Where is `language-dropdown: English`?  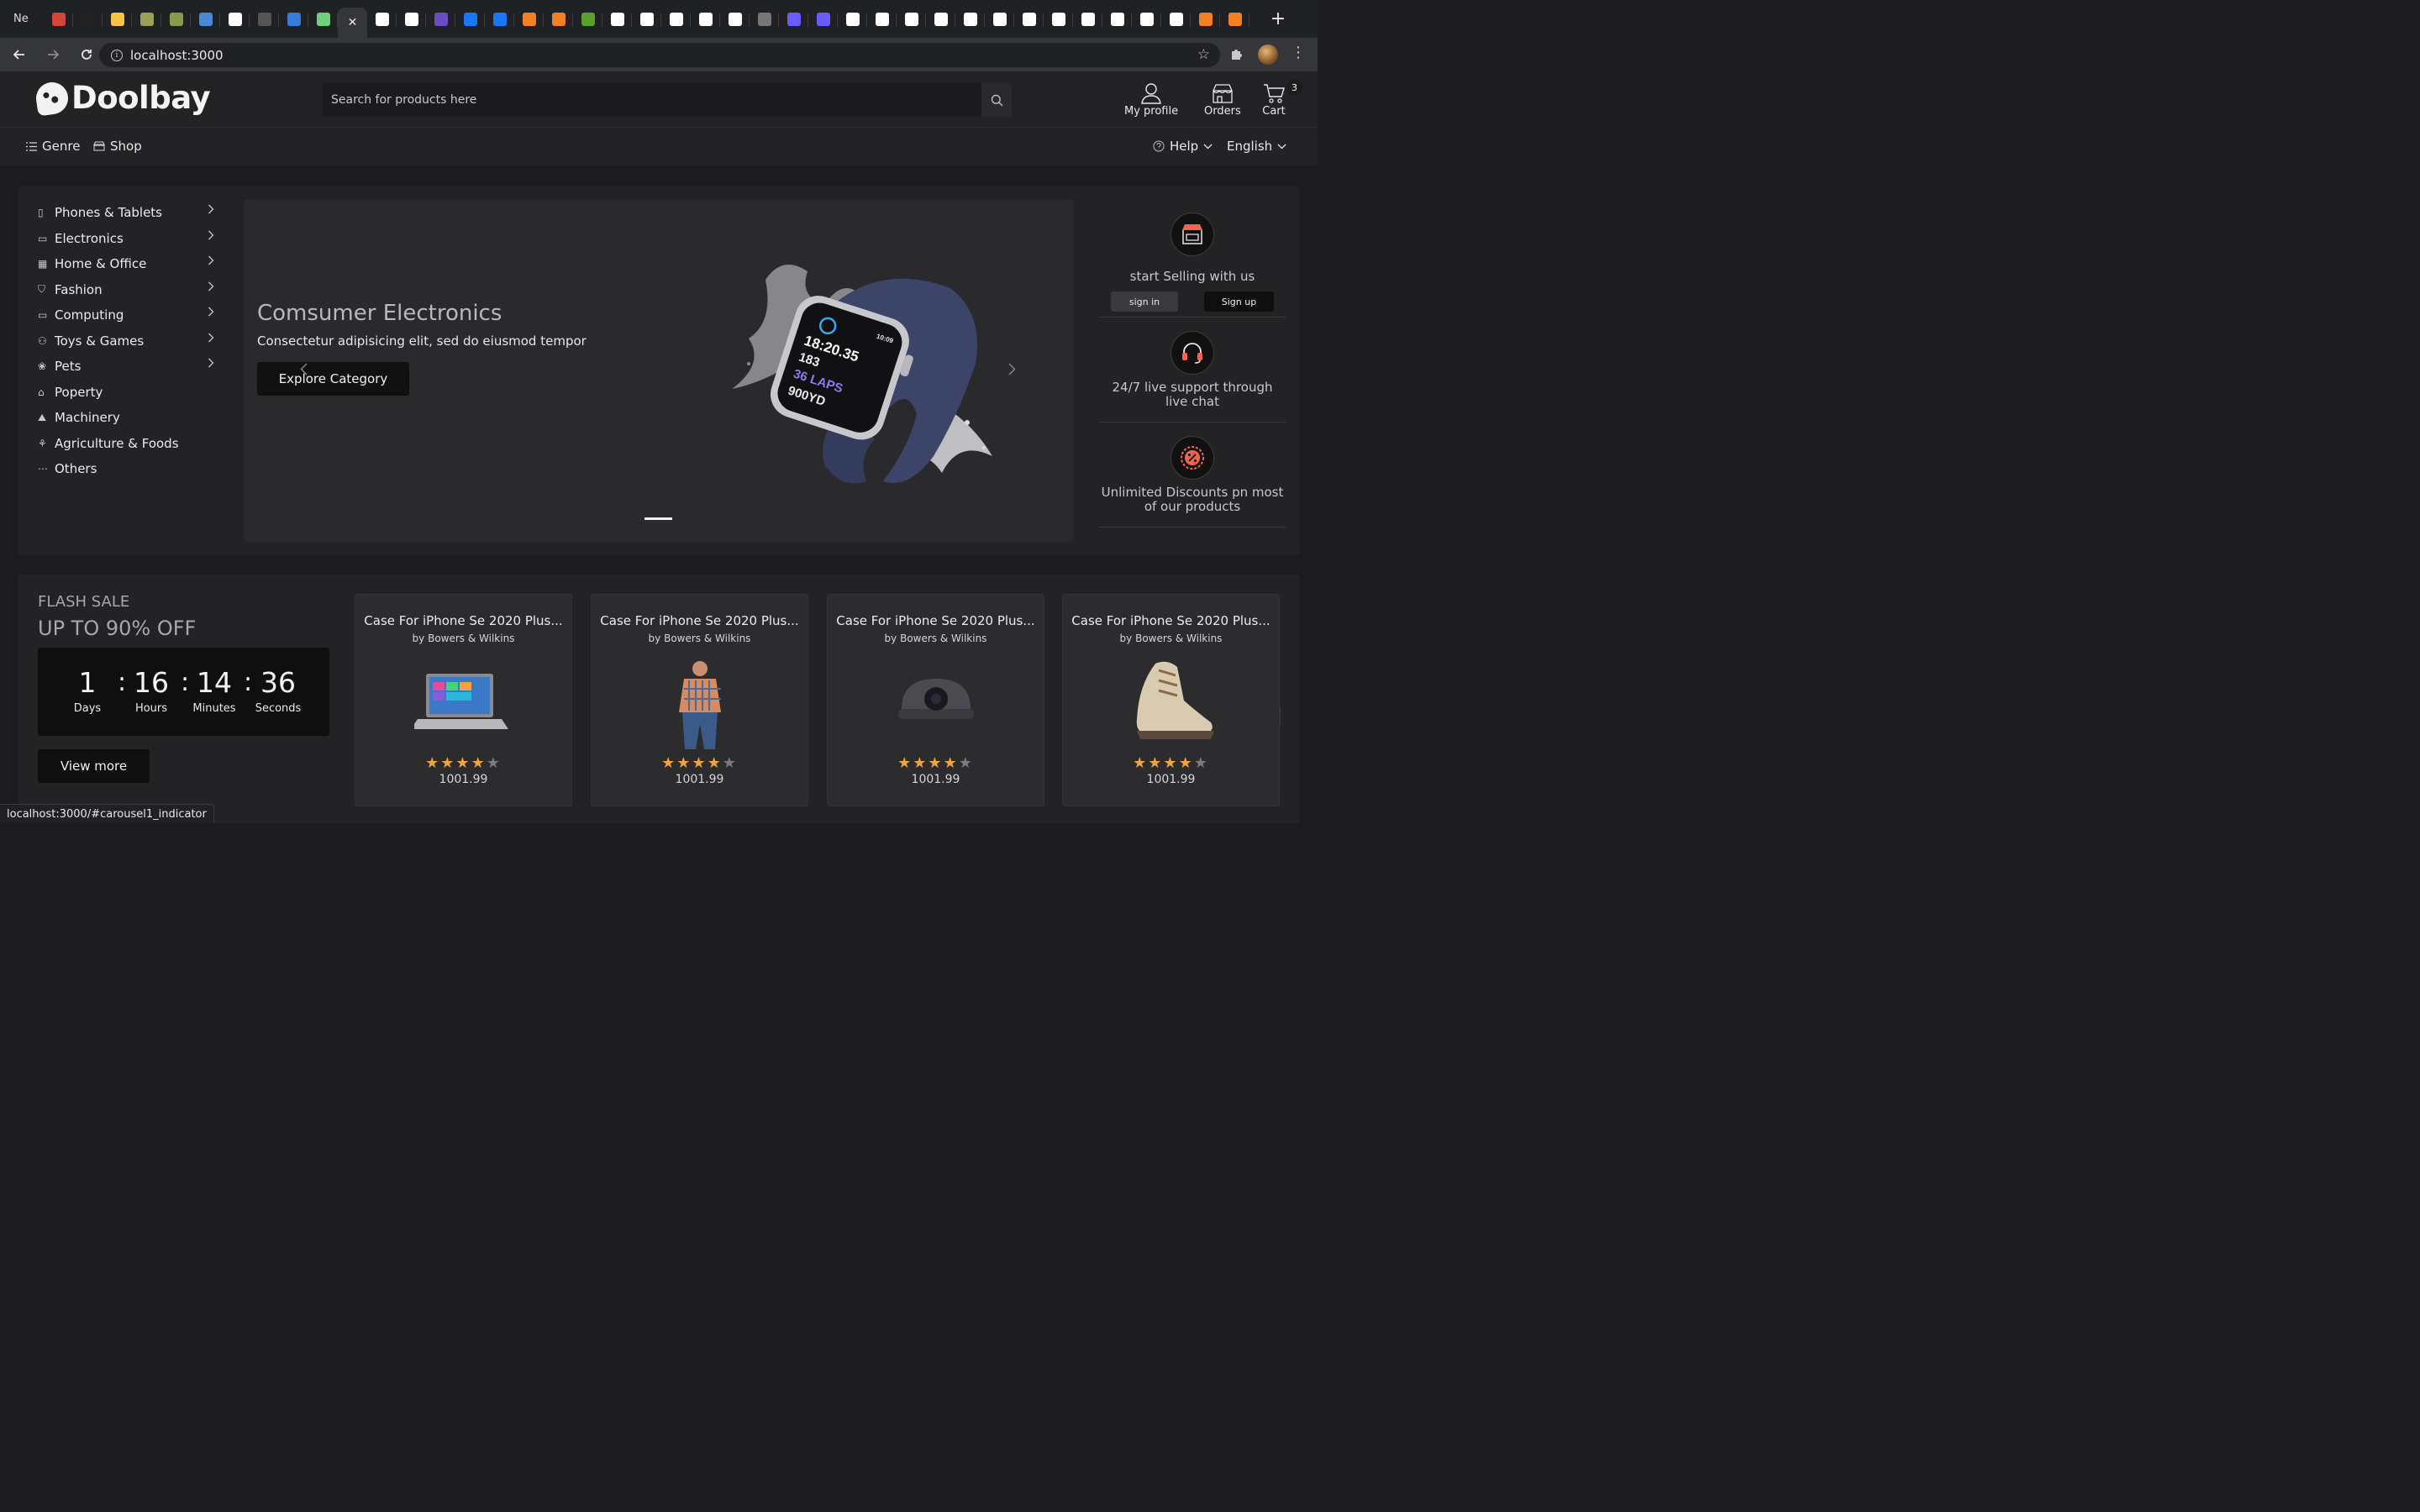
language-dropdown: English is located at coordinates (1256, 146).